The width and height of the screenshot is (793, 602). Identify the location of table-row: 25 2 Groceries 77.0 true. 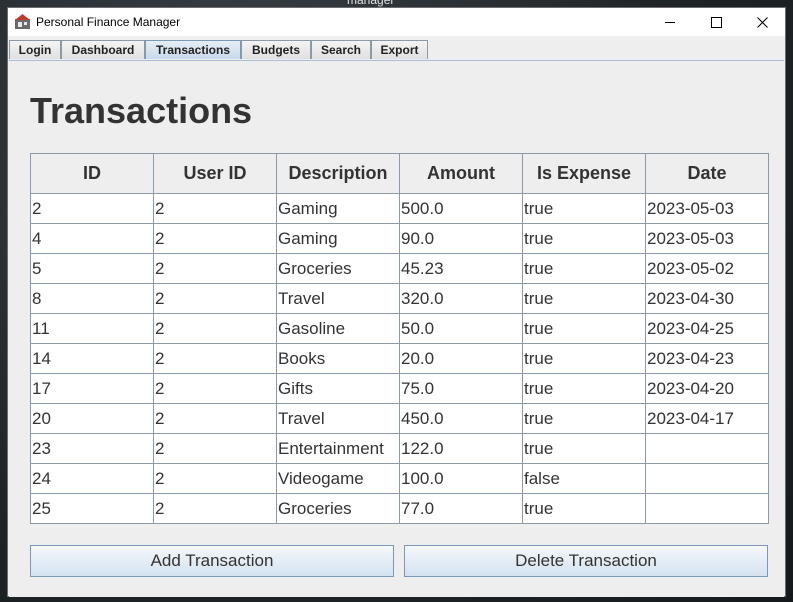
(399, 508).